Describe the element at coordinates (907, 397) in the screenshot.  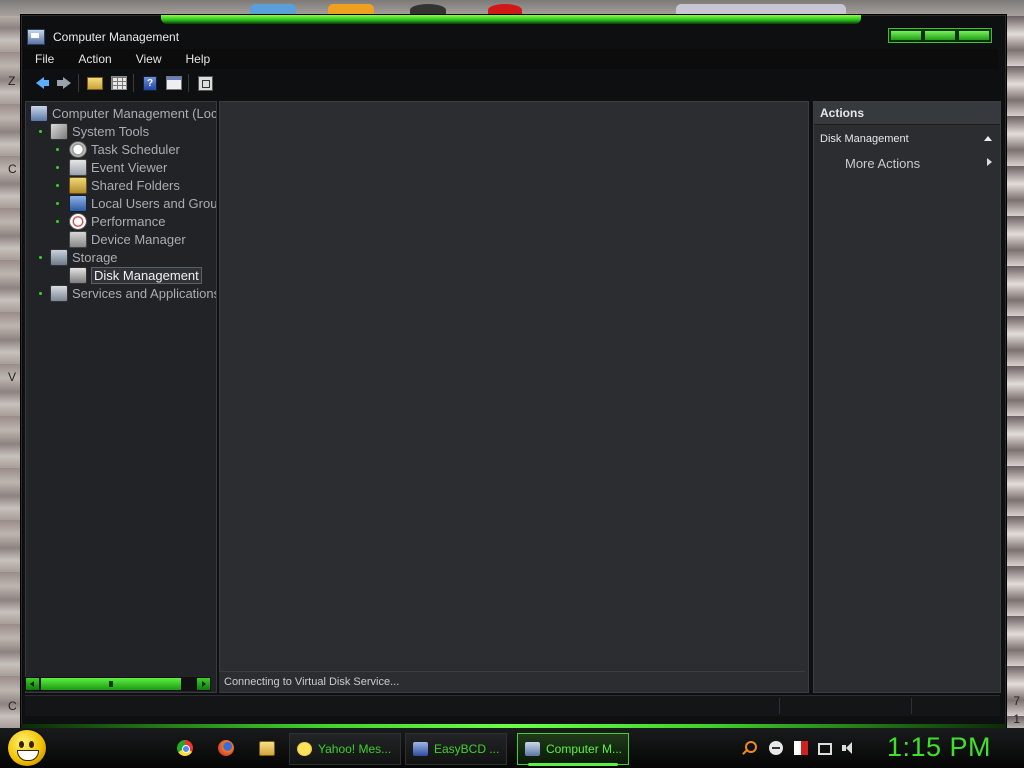
I see `actions-pane: Actions Disk Management More Actions` at that location.